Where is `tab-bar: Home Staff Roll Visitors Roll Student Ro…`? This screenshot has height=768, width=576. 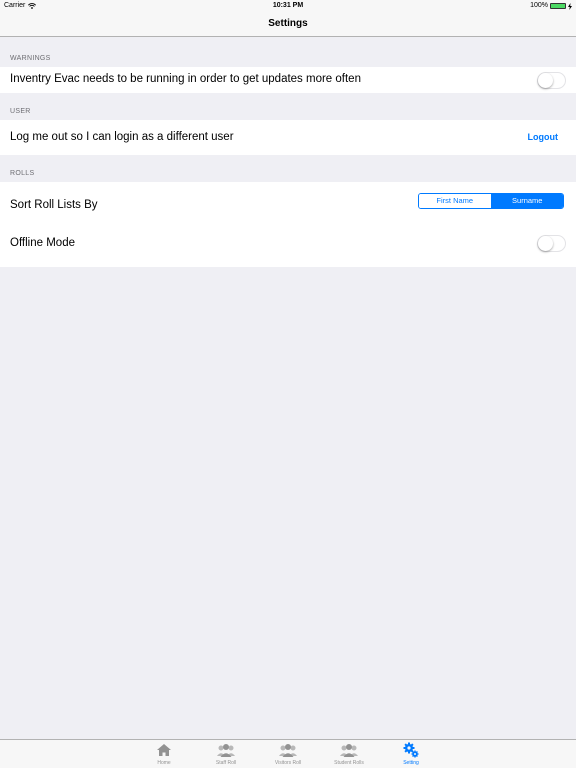
tab-bar: Home Staff Roll Visitors Roll Student Ro… is located at coordinates (288, 753).